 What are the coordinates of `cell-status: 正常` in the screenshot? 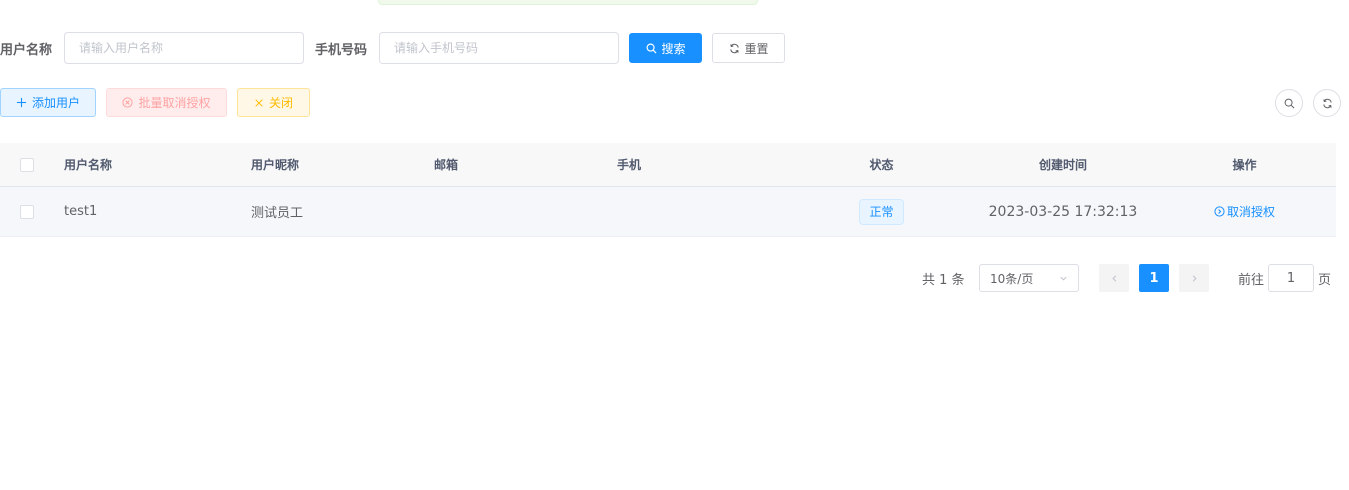 It's located at (881, 211).